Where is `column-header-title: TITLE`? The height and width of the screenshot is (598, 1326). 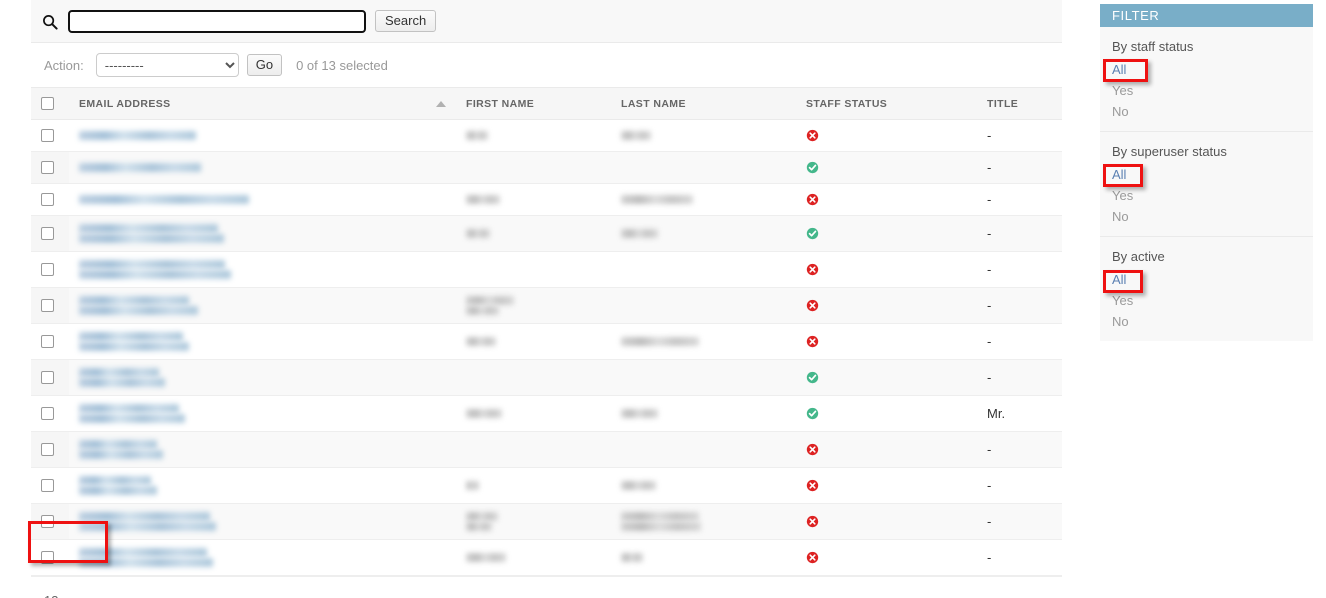
column-header-title: TITLE is located at coordinates (1019, 103).